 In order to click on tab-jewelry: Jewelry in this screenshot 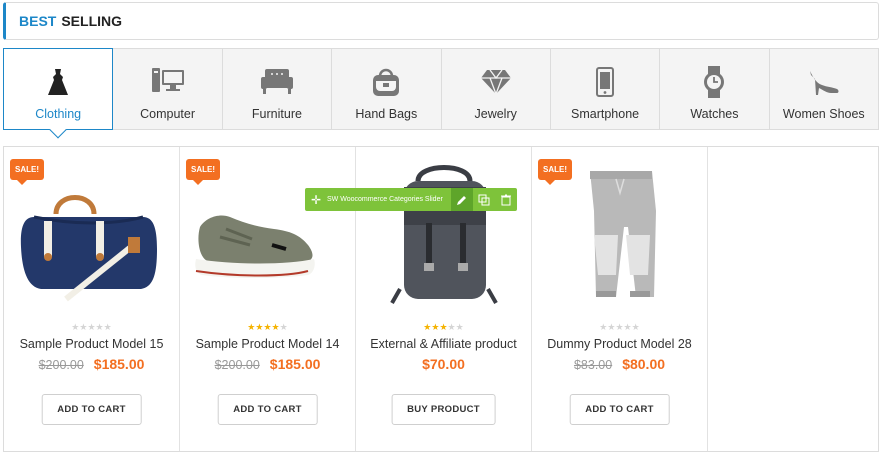, I will do `click(496, 89)`.